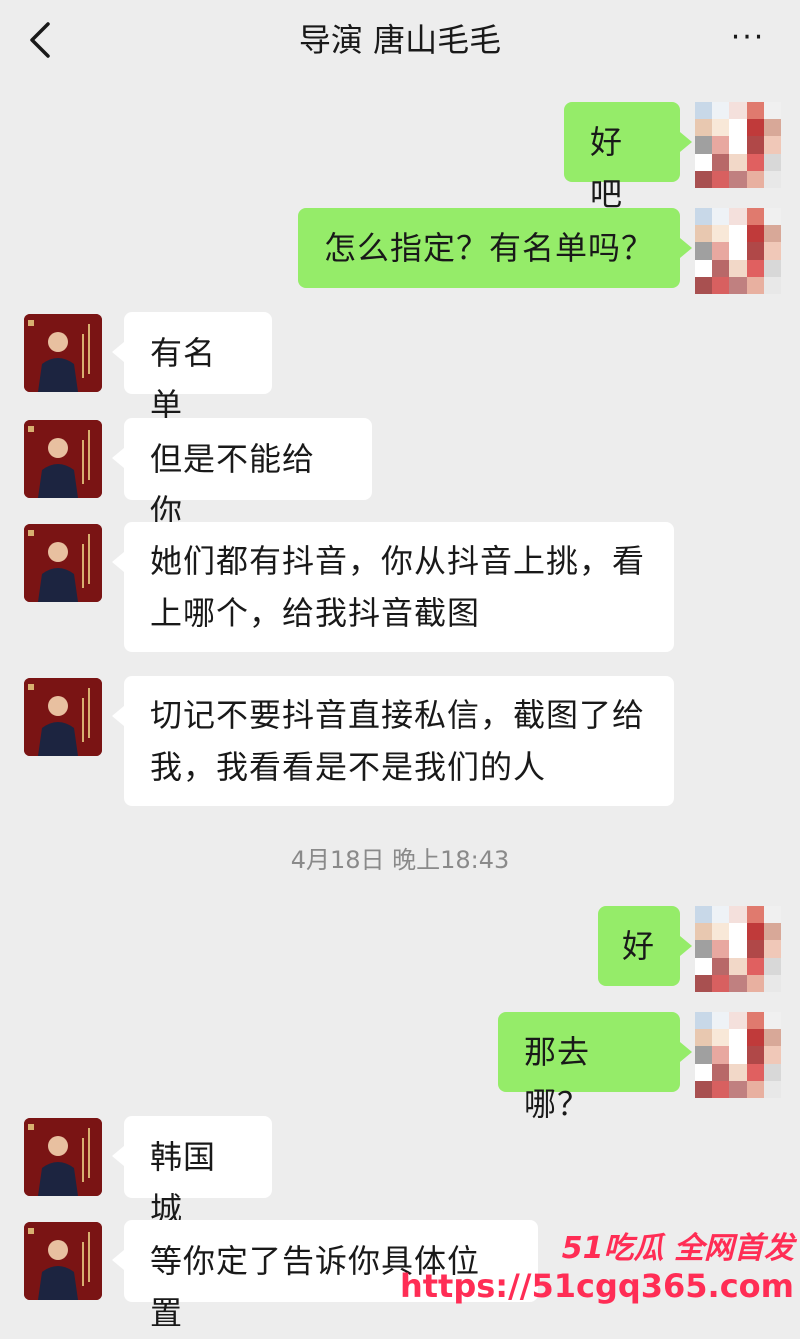 The height and width of the screenshot is (1339, 800). Describe the element at coordinates (198, 1172) in the screenshot. I see `message-bubble-received: 韩国城` at that location.